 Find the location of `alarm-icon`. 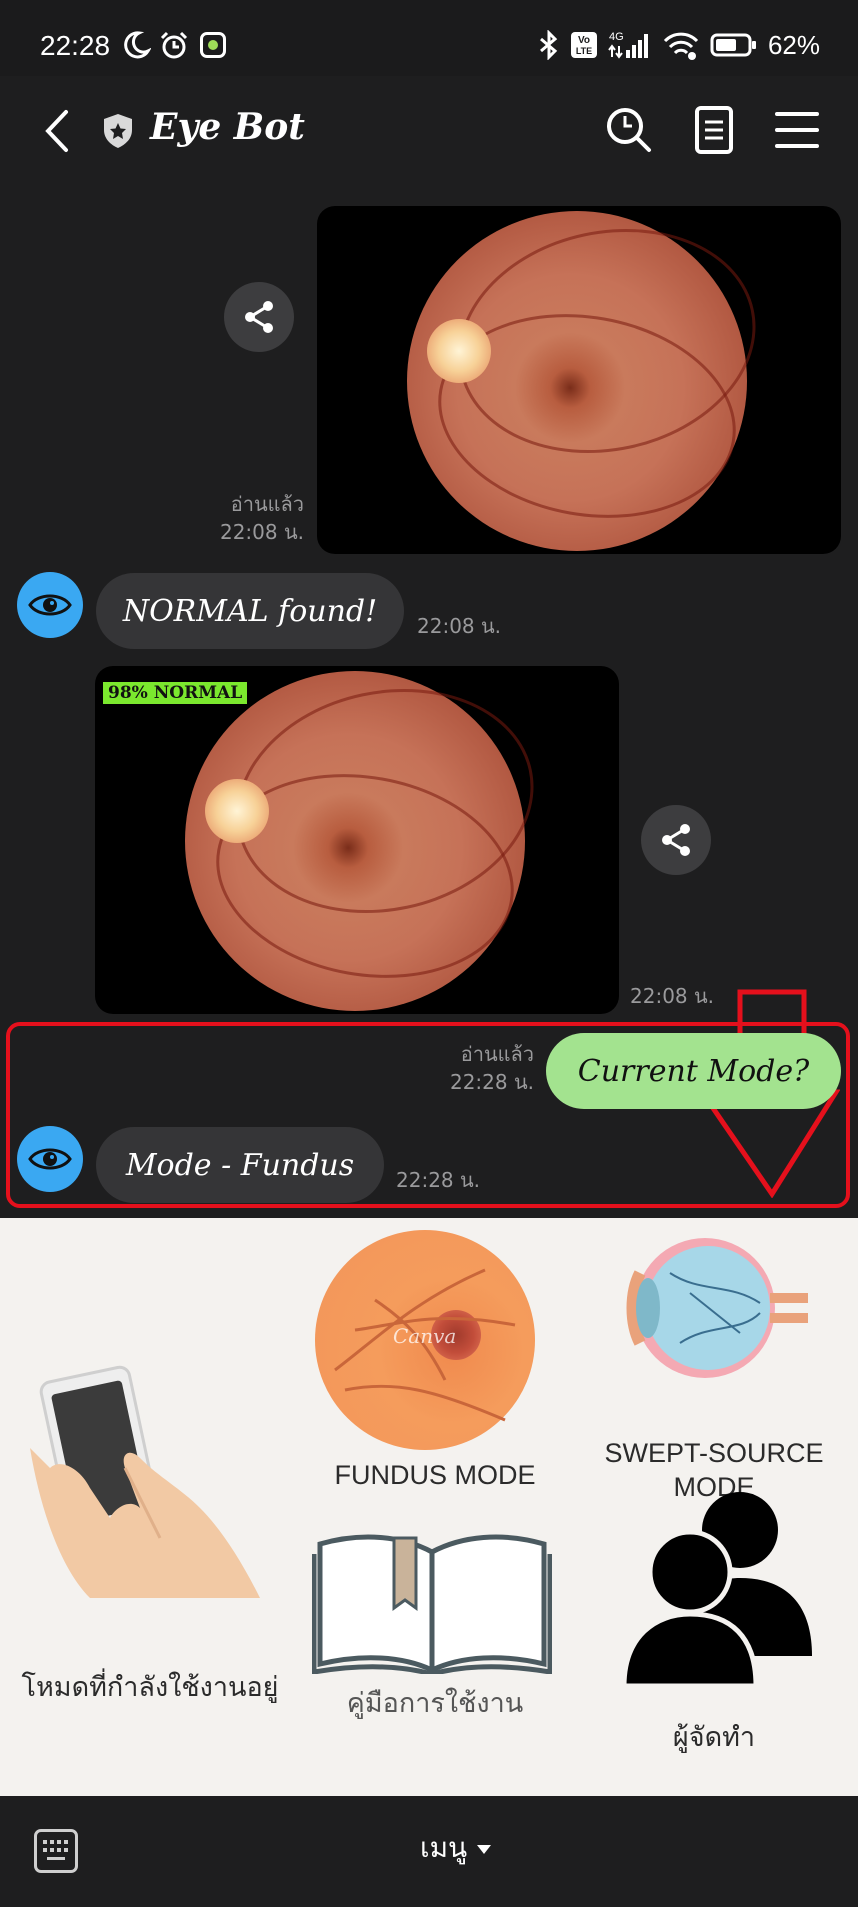

alarm-icon is located at coordinates (174, 45).